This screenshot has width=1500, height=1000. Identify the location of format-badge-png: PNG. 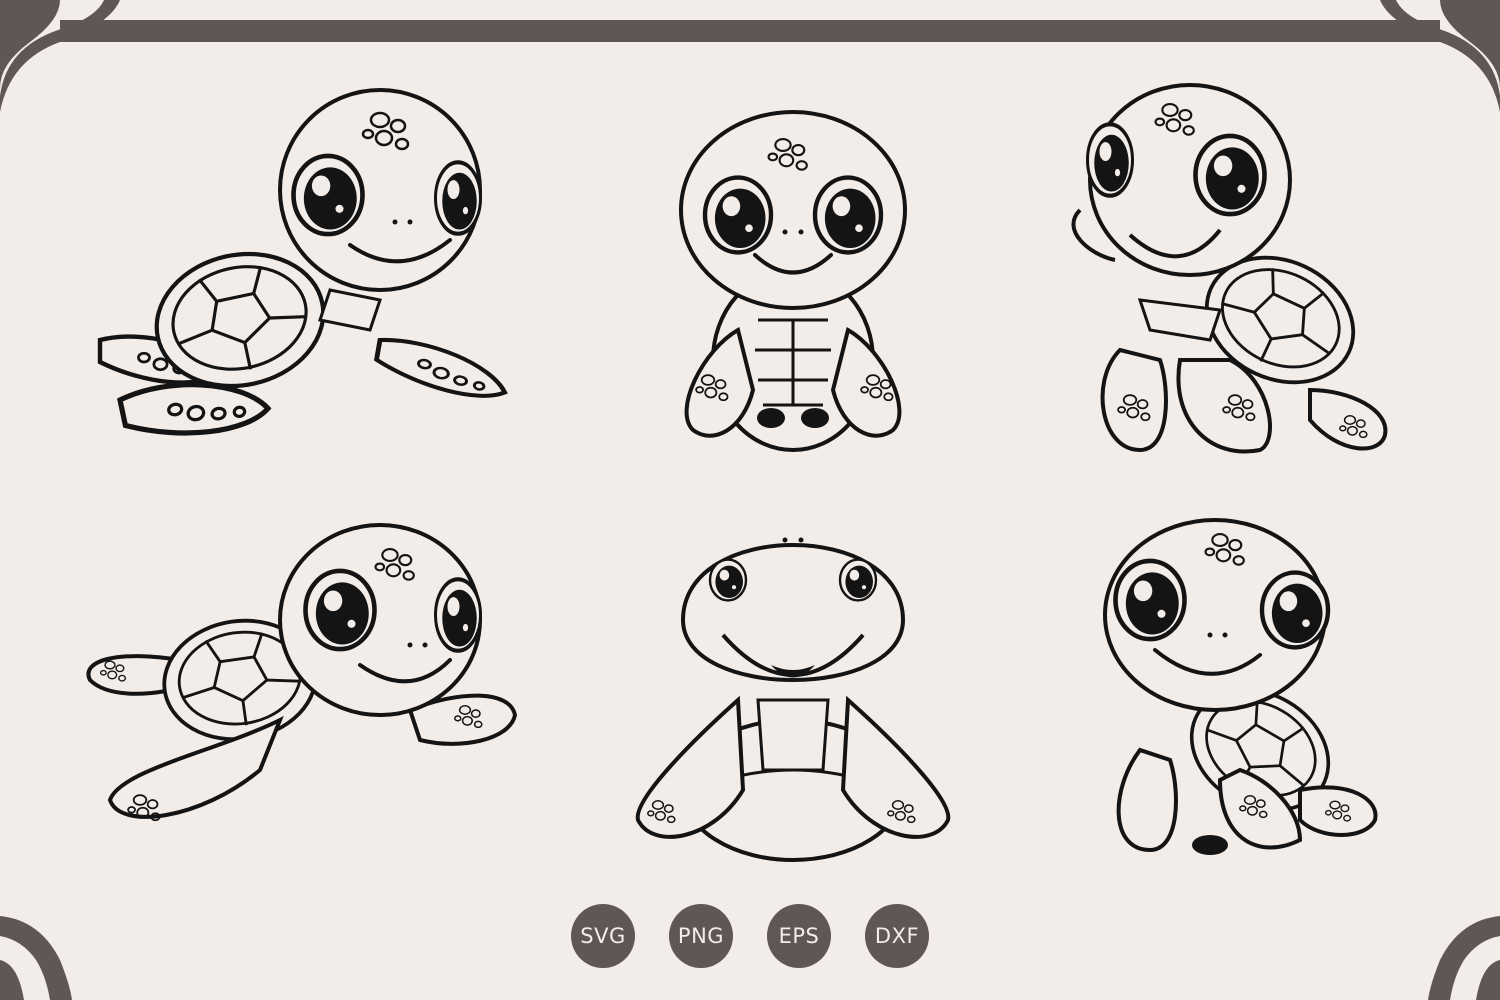
(701, 936).